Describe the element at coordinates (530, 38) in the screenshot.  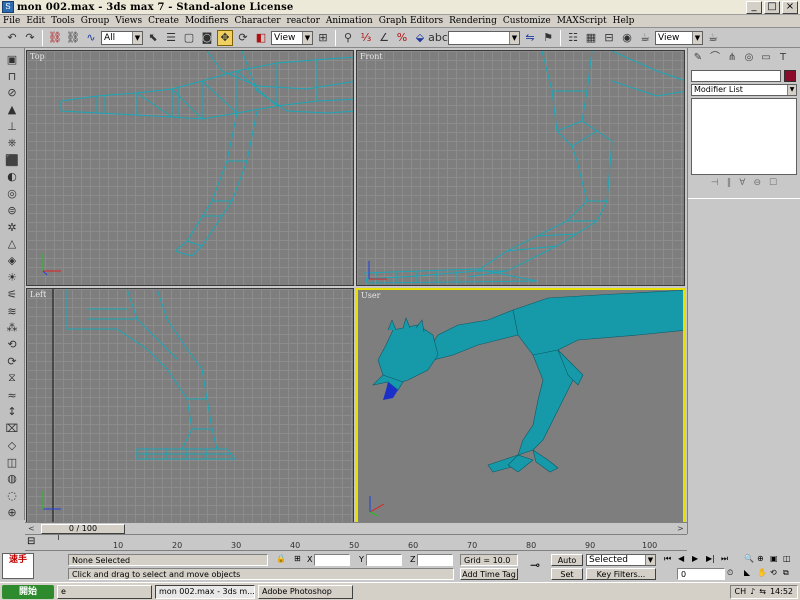
I see `mirror-icon: ⇋` at that location.